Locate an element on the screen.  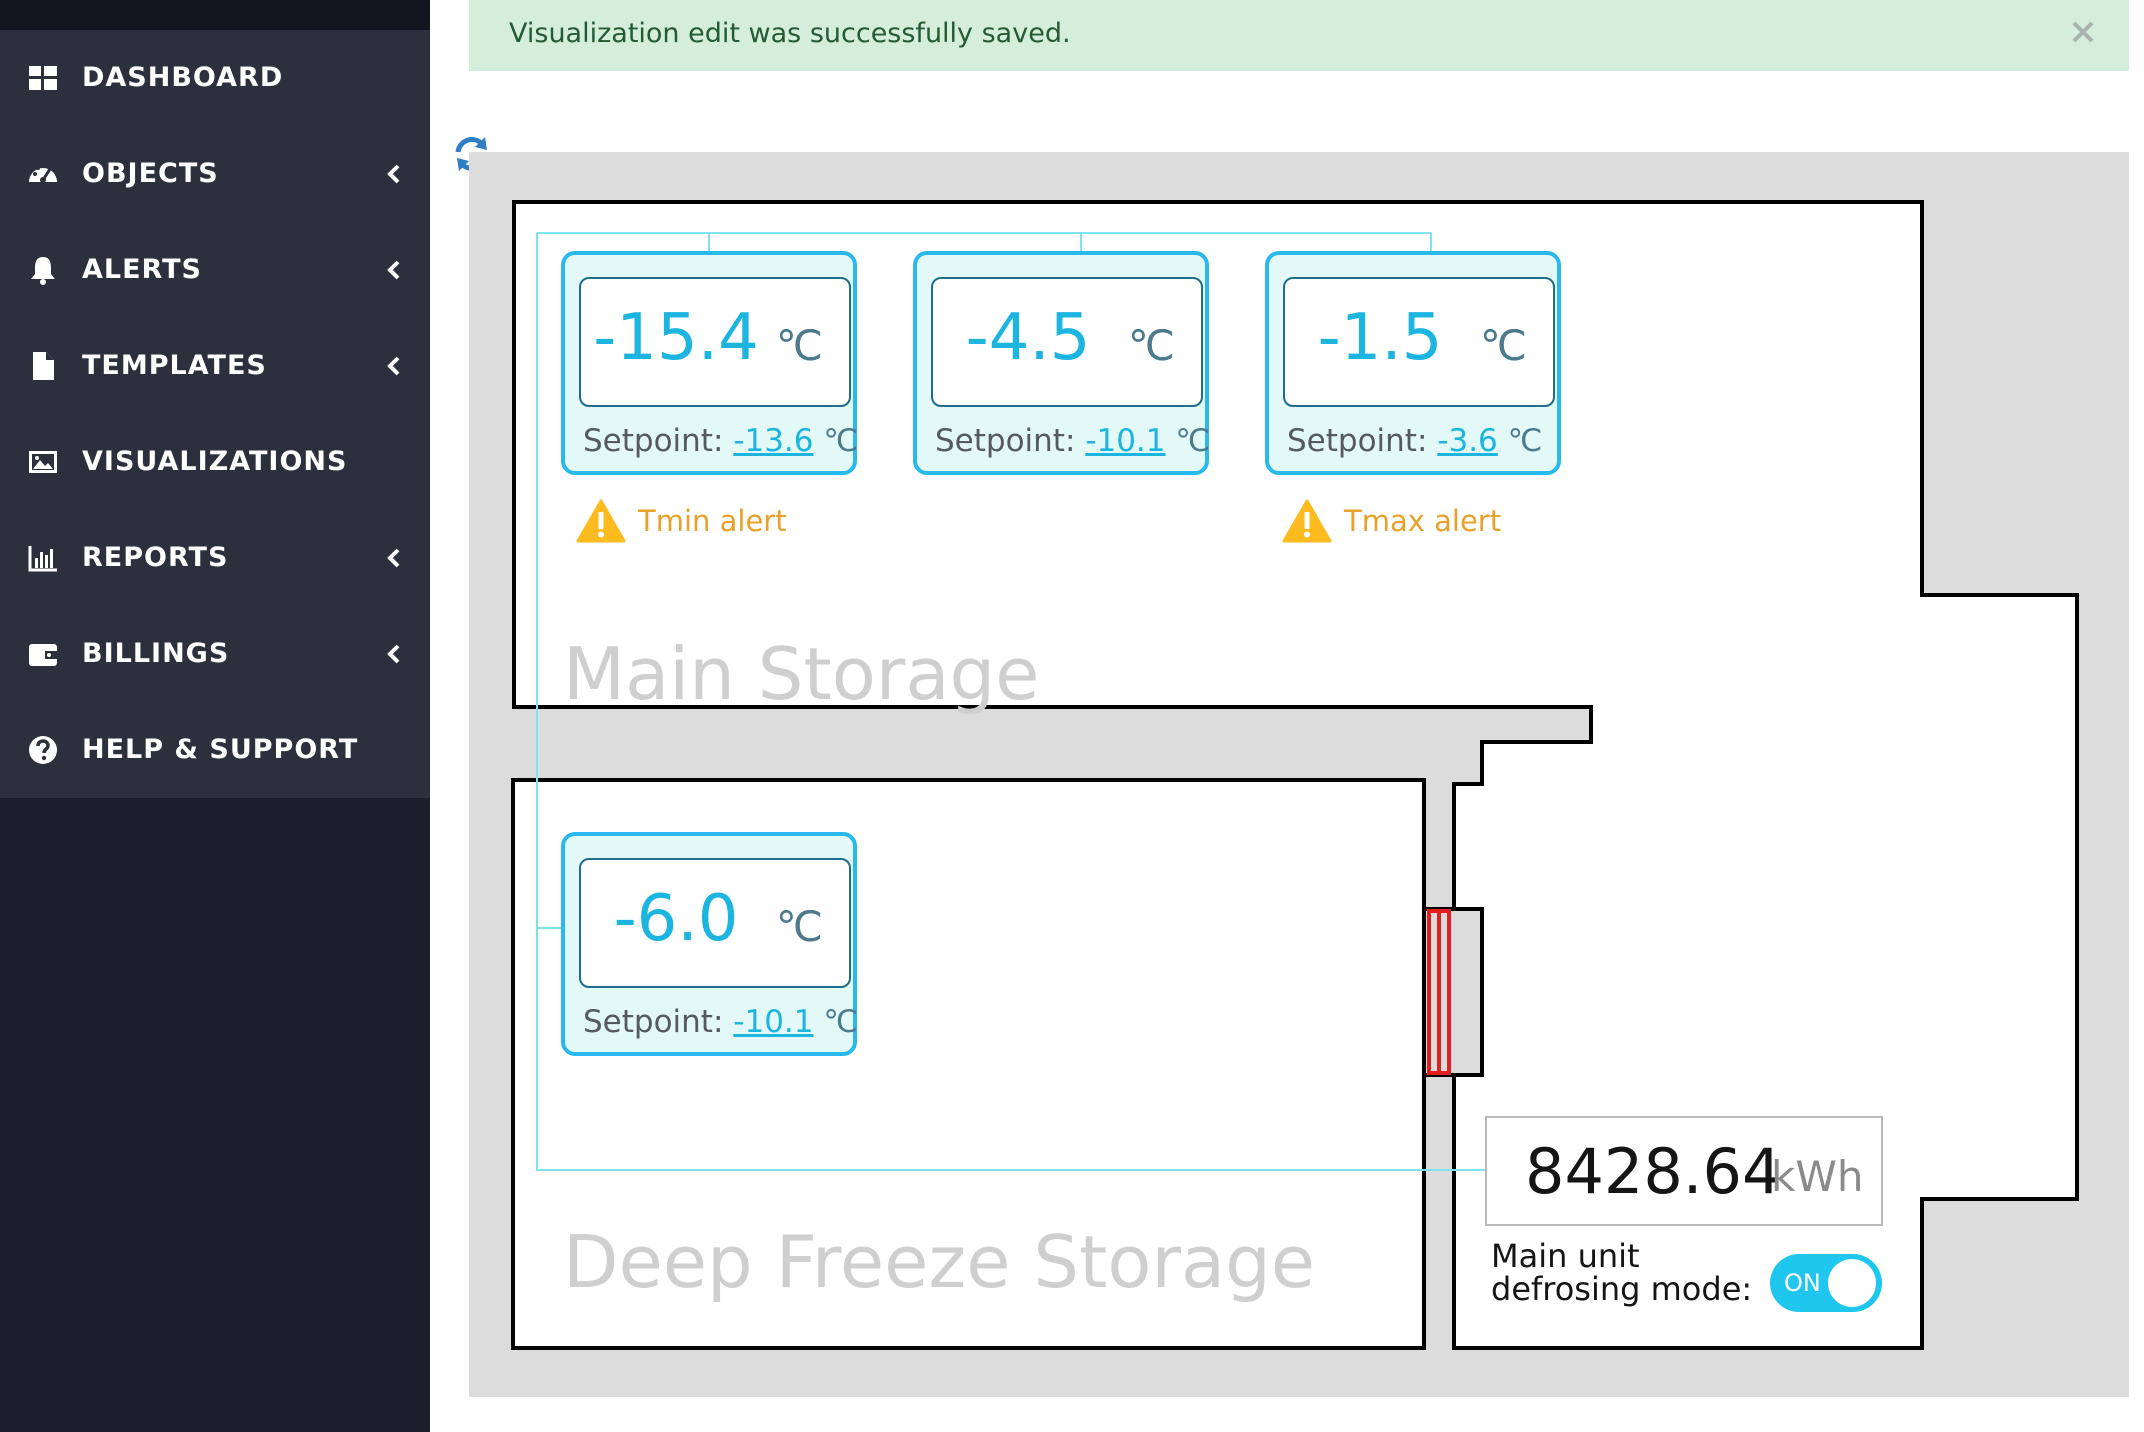
file-icon is located at coordinates (43, 366).